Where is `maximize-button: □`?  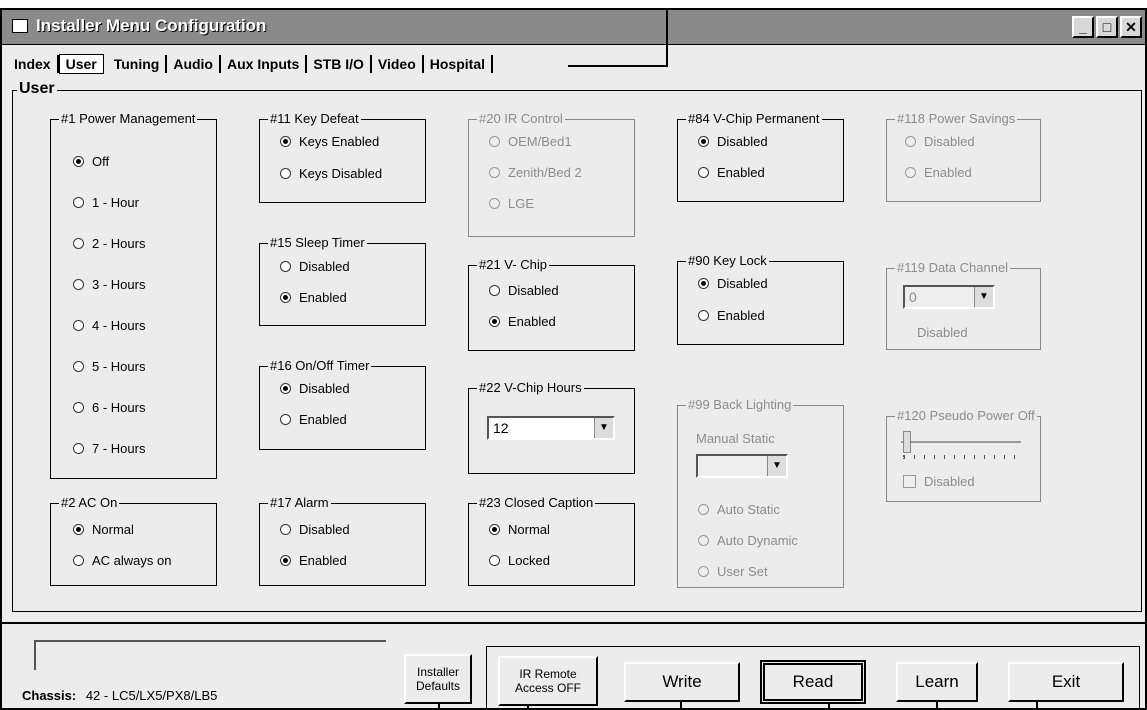 maximize-button: □ is located at coordinates (1107, 27).